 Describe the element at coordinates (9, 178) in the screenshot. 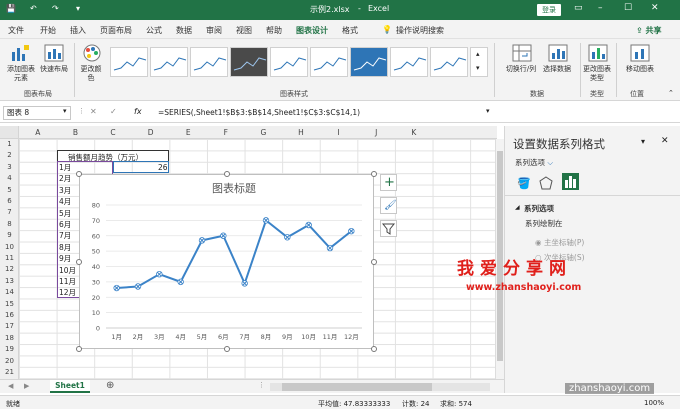

I see `row-header: 4` at that location.